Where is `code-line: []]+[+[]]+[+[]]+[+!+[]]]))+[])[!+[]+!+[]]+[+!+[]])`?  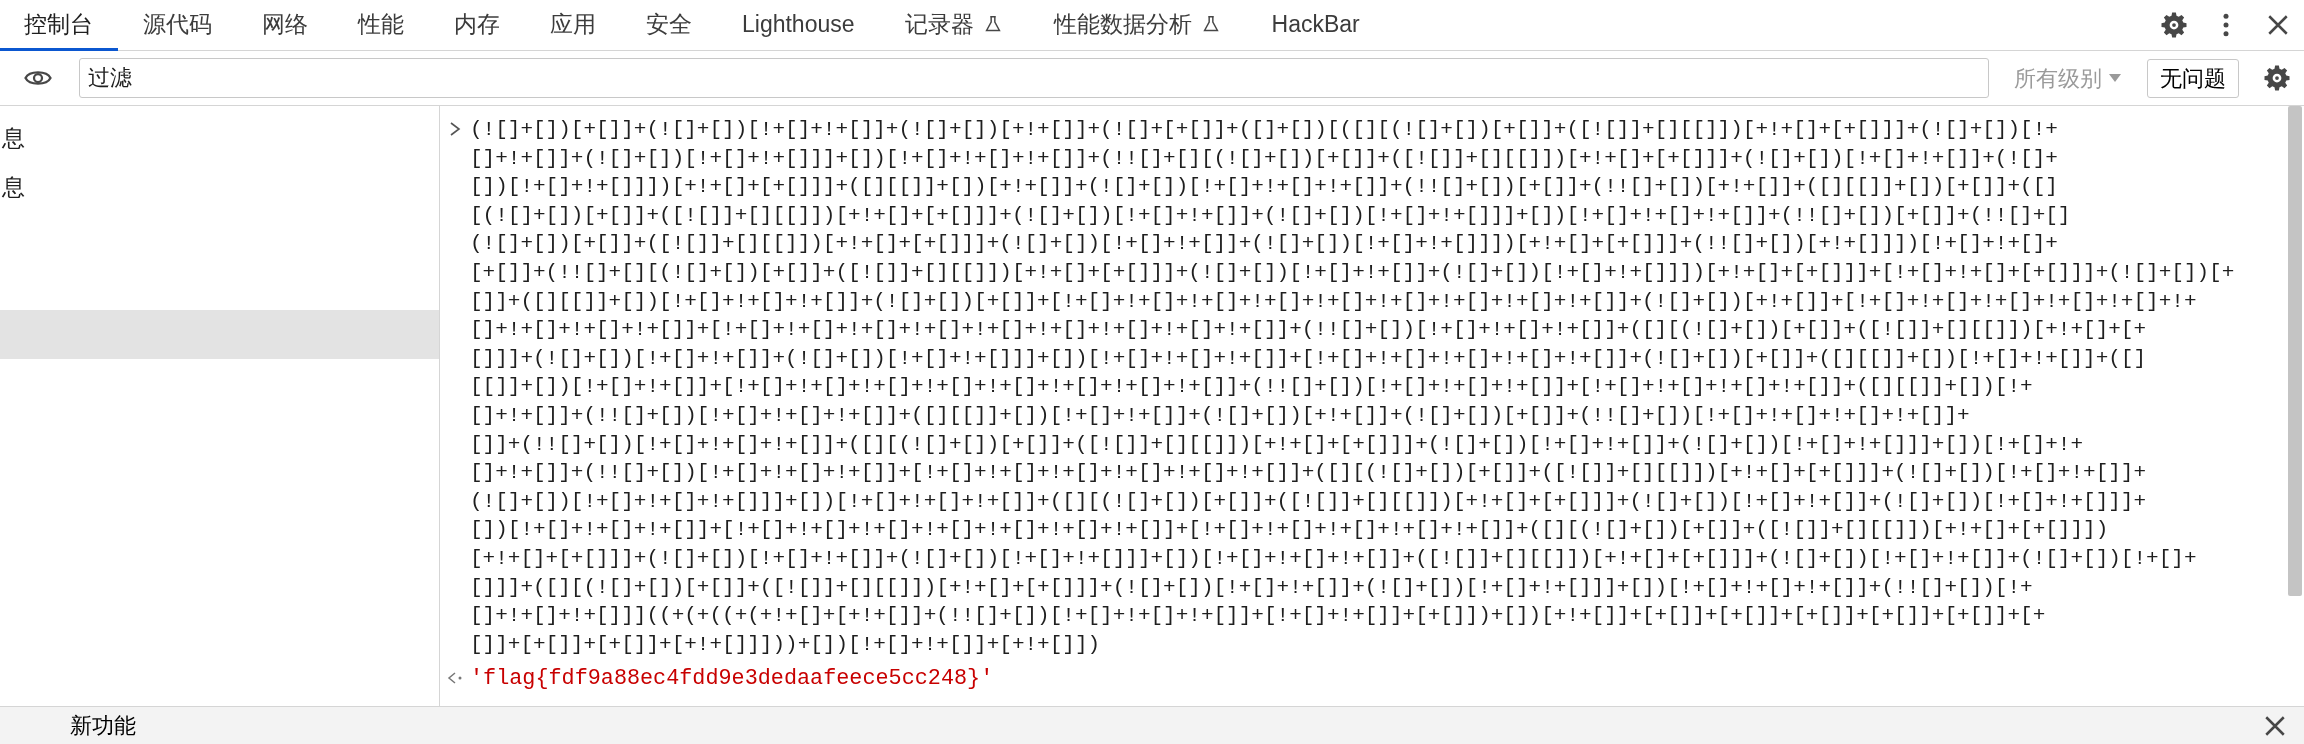 code-line: []]+[+[]]+[+[]]+[+!+[]]]))+[])[!+[]+!+[]]+[+!+[]]) is located at coordinates (785, 644).